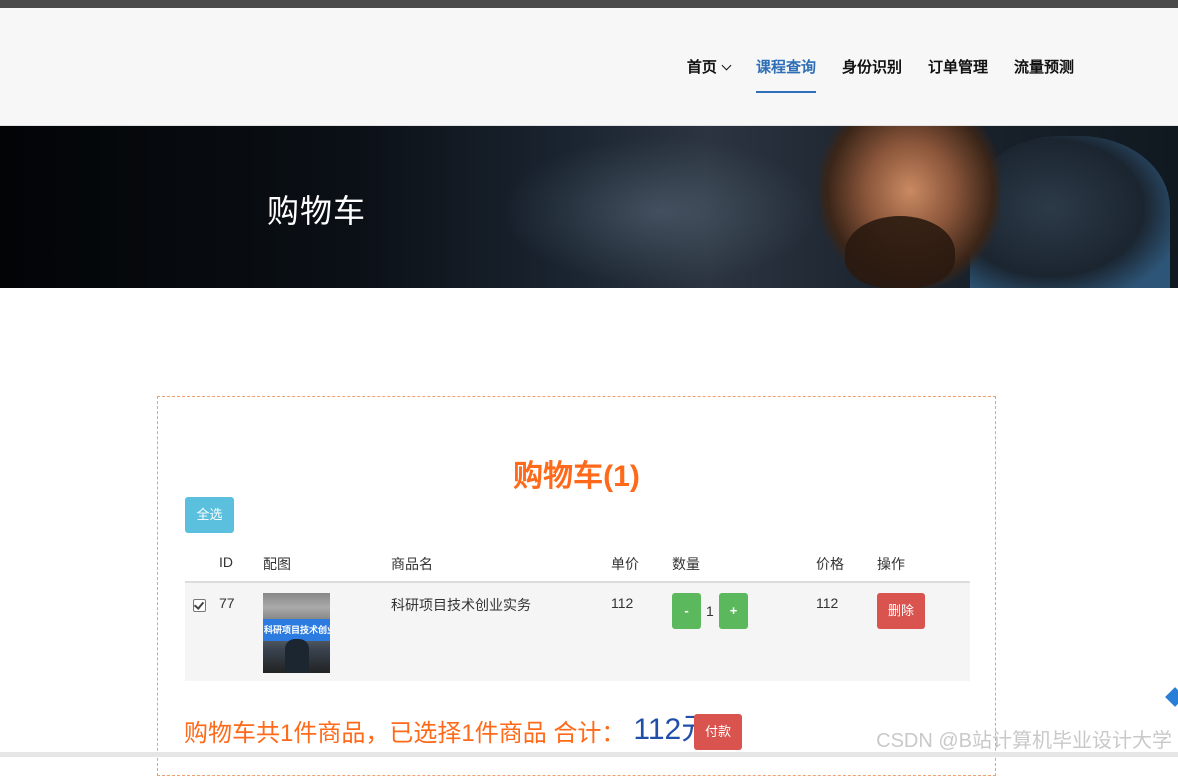 Image resolution: width=1178 pixels, height=776 pixels. I want to click on top-dark-strip, so click(589, 4).